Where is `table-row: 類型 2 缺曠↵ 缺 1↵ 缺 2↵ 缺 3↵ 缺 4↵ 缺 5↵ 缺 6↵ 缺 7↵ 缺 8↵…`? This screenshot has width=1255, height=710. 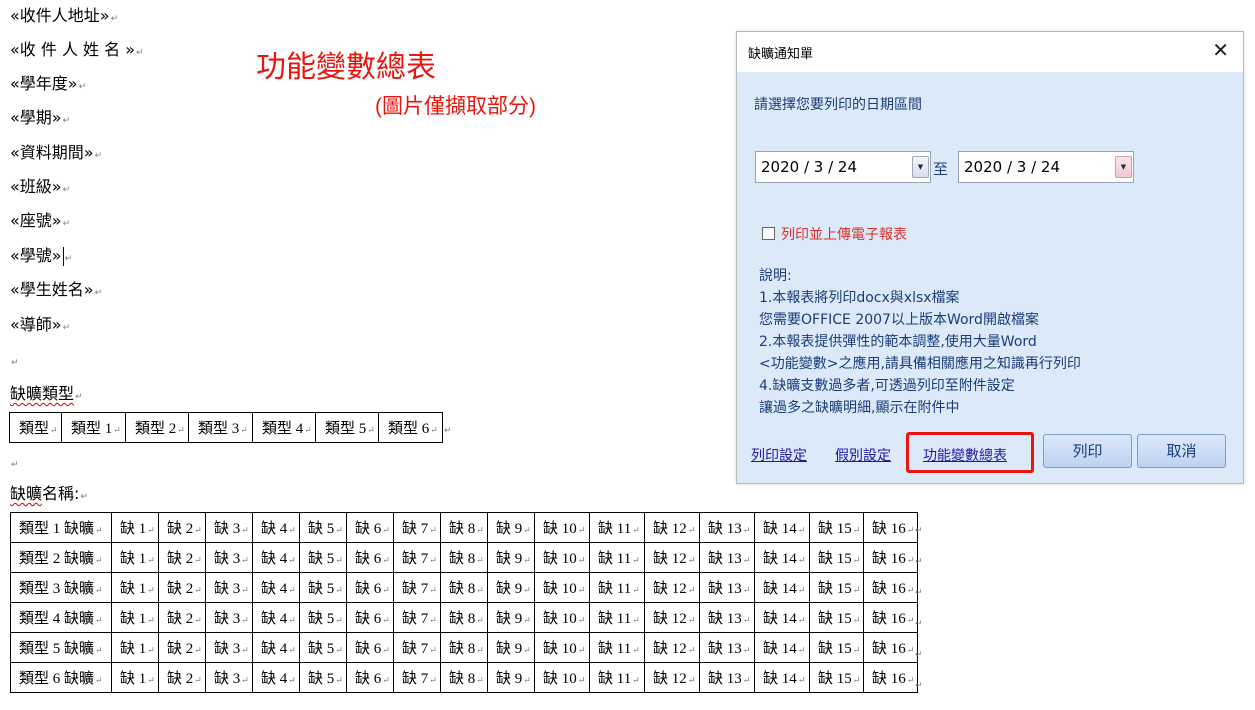
table-row: 類型 2 缺曠↵ 缺 1↵ 缺 2↵ 缺 3↵ 缺 4↵ 缺 5↵ 缺 6↵ 缺 7↵ 缺 8↵… is located at coordinates (464, 557).